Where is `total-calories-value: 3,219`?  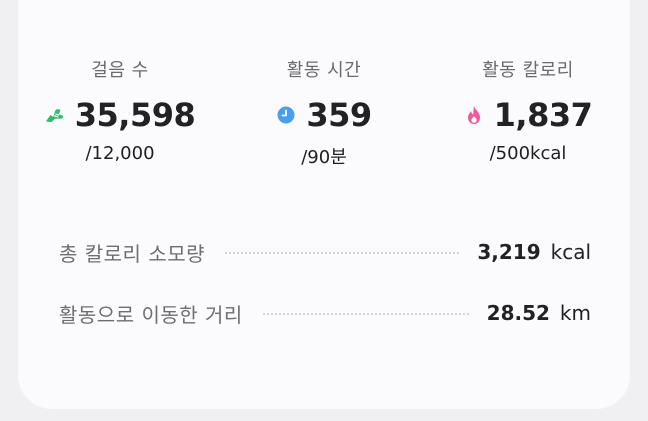
total-calories-value: 3,219 is located at coordinates (509, 252).